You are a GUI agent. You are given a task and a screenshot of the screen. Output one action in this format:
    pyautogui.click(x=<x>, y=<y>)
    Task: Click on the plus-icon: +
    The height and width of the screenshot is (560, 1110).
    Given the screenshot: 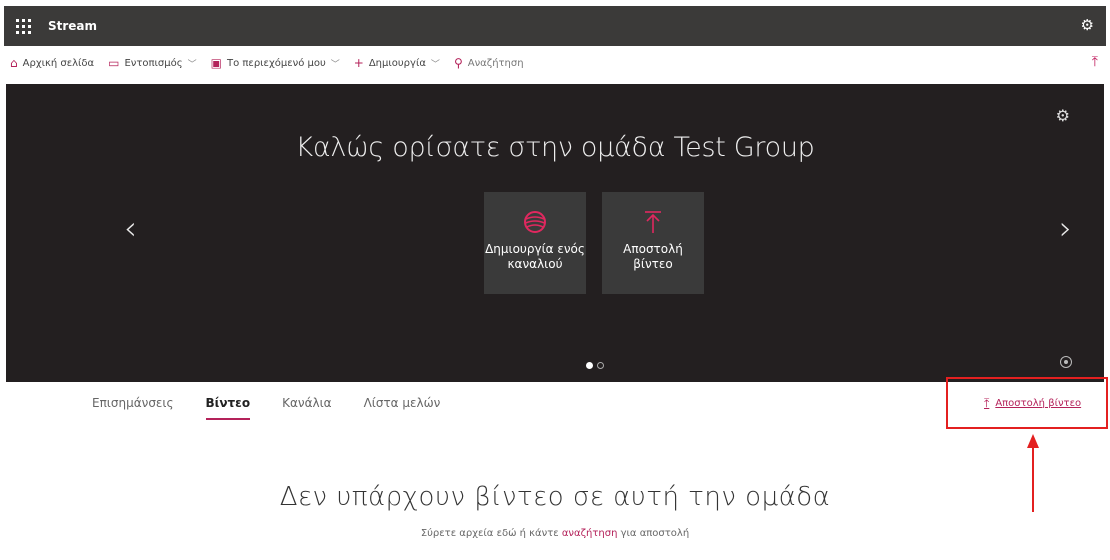 What is the action you would take?
    pyautogui.click(x=358, y=63)
    